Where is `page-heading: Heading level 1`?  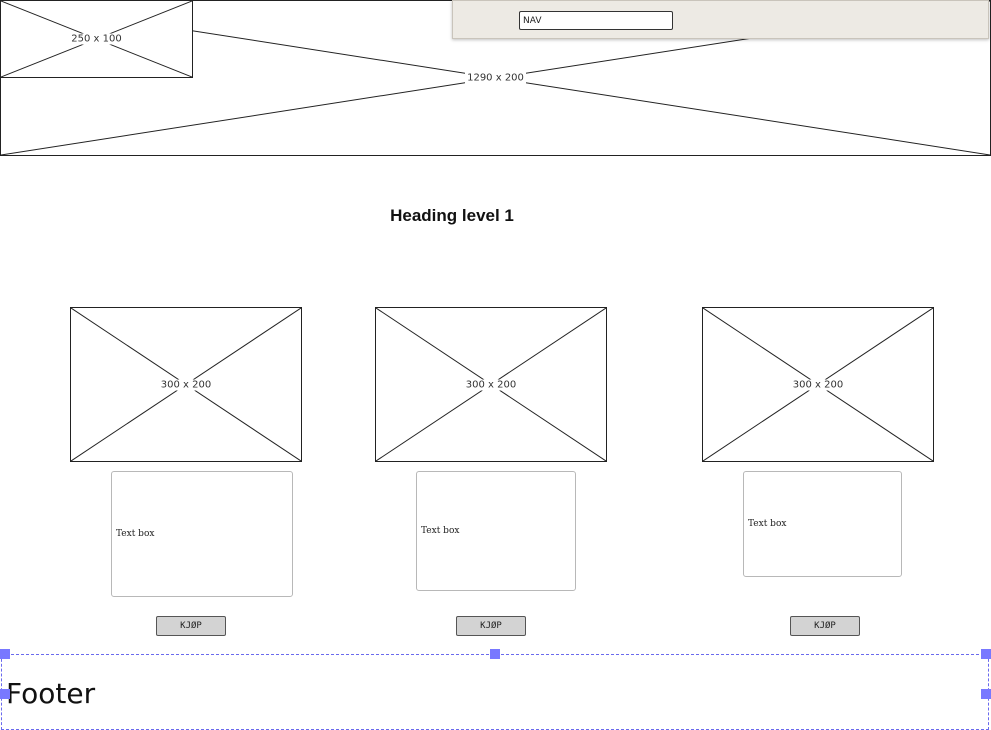 page-heading: Heading level 1 is located at coordinates (452, 215).